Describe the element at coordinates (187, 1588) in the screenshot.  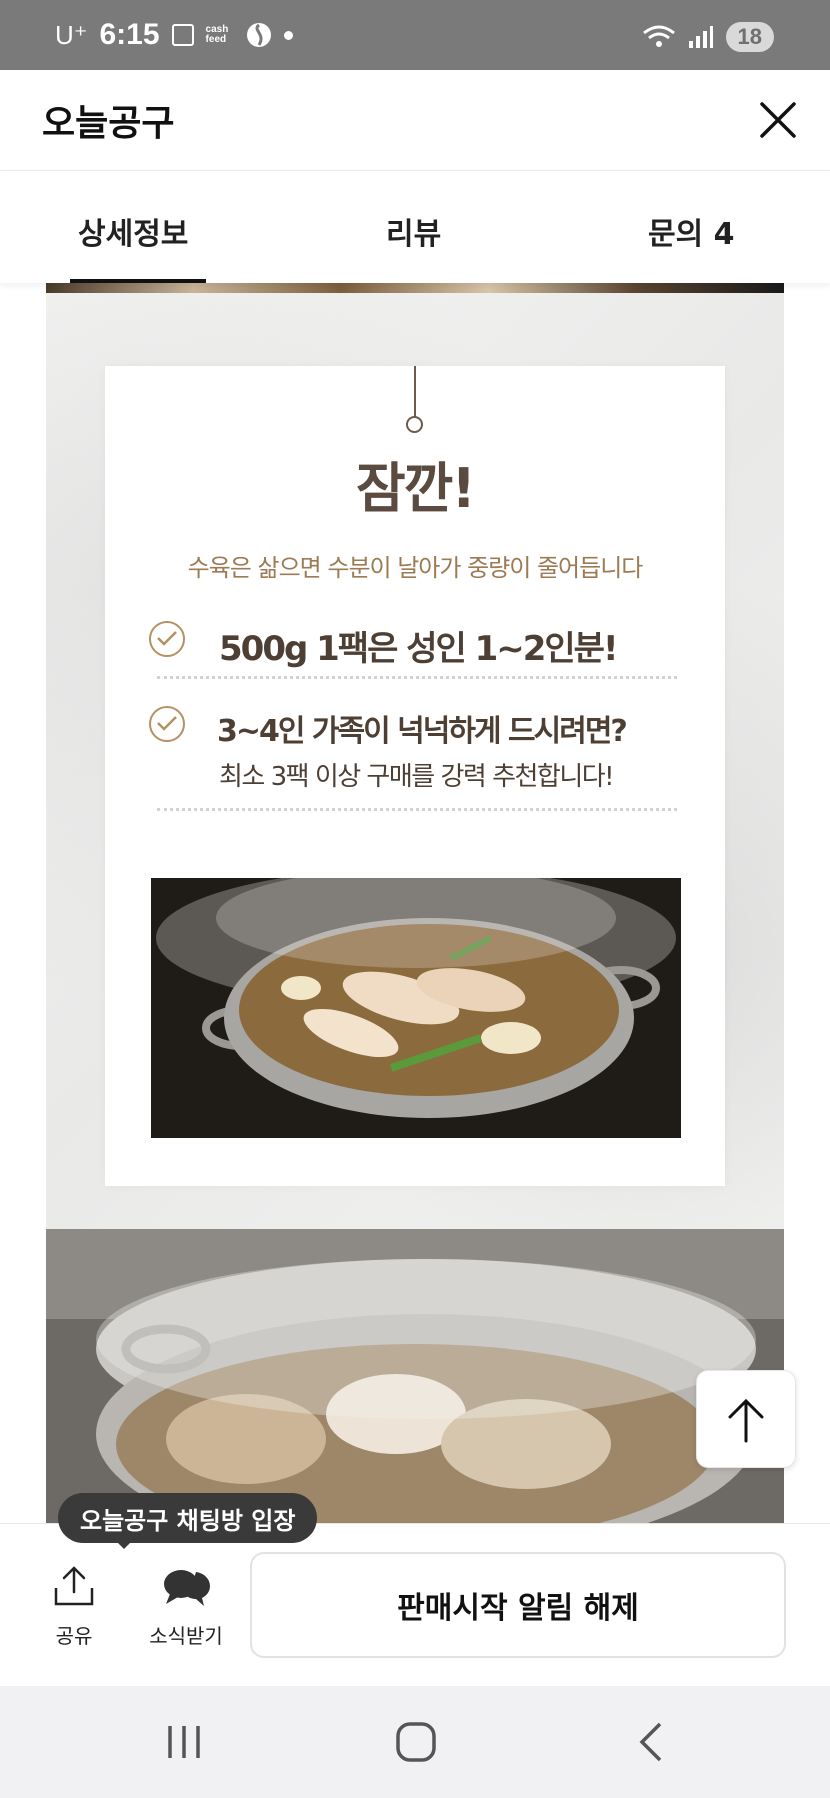
I see `chat-bubbles-icon` at that location.